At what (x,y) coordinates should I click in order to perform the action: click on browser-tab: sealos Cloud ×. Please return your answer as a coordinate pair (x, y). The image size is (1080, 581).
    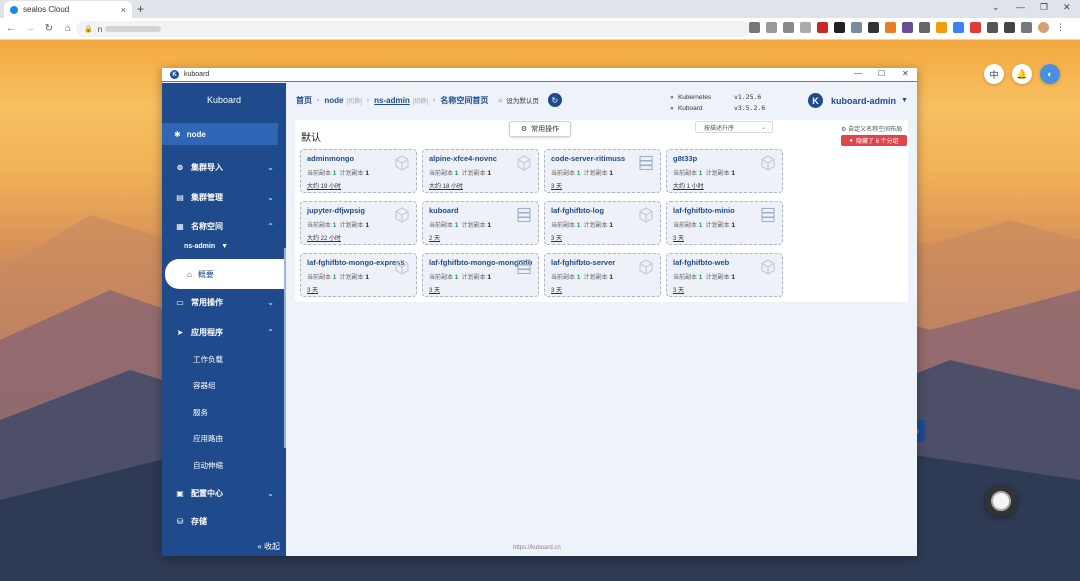
    Looking at the image, I should click on (68, 9).